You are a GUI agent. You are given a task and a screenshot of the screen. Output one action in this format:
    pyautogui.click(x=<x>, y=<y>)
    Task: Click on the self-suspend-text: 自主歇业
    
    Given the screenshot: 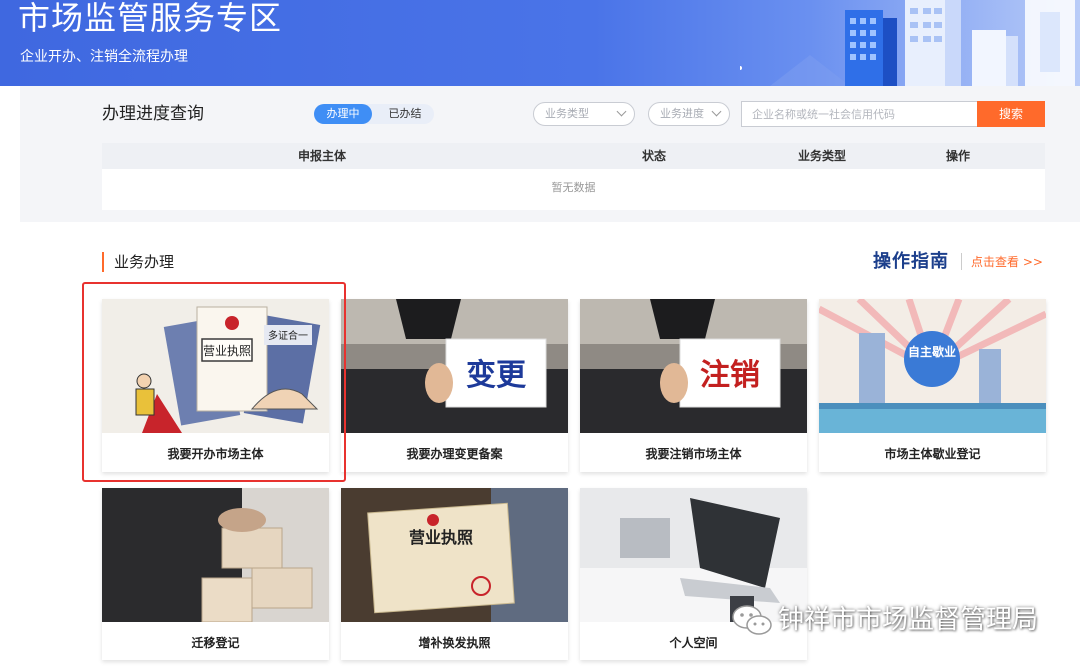 What is the action you would take?
    pyautogui.click(x=932, y=351)
    